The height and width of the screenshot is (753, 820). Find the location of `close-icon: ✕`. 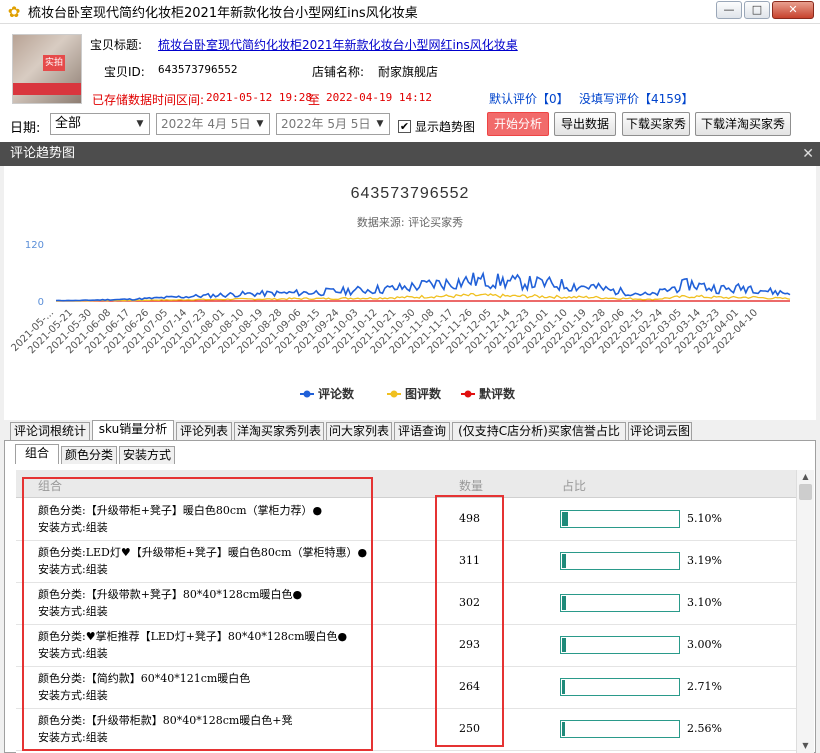

close-icon: ✕ is located at coordinates (808, 154).